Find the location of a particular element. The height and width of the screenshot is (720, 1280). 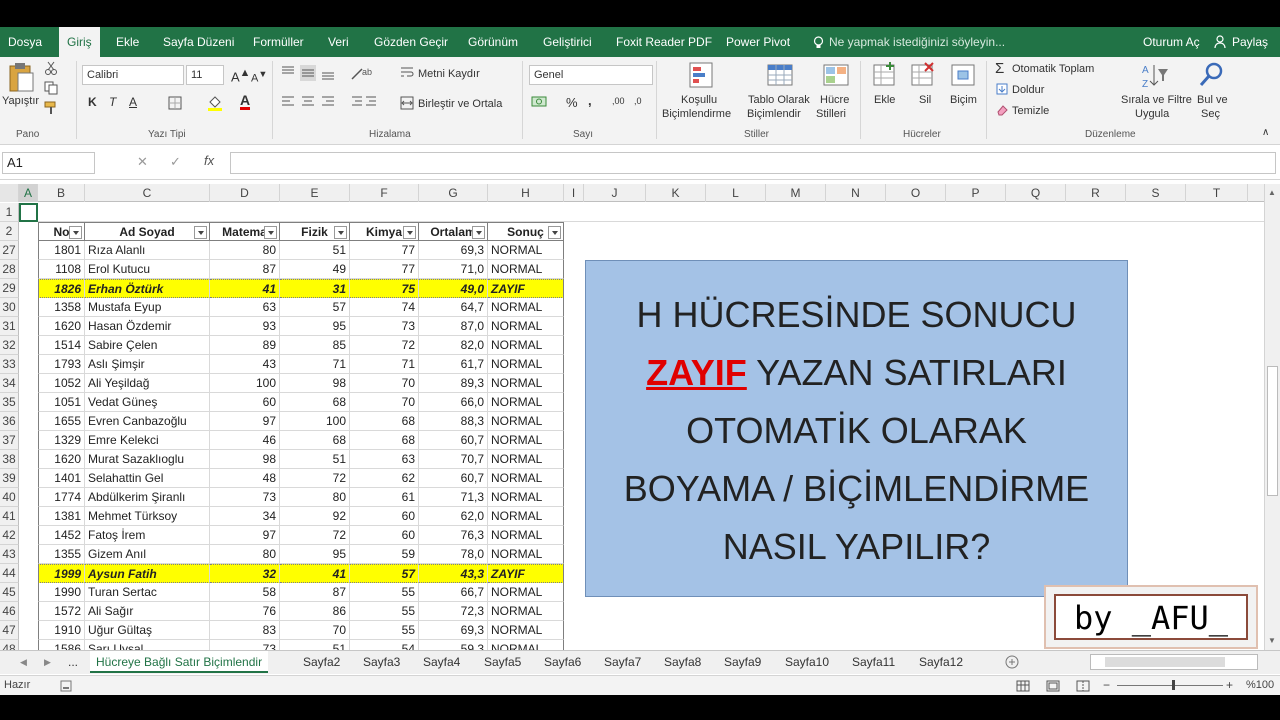

cell-name: Erol Kutucu is located at coordinates (147, 269).